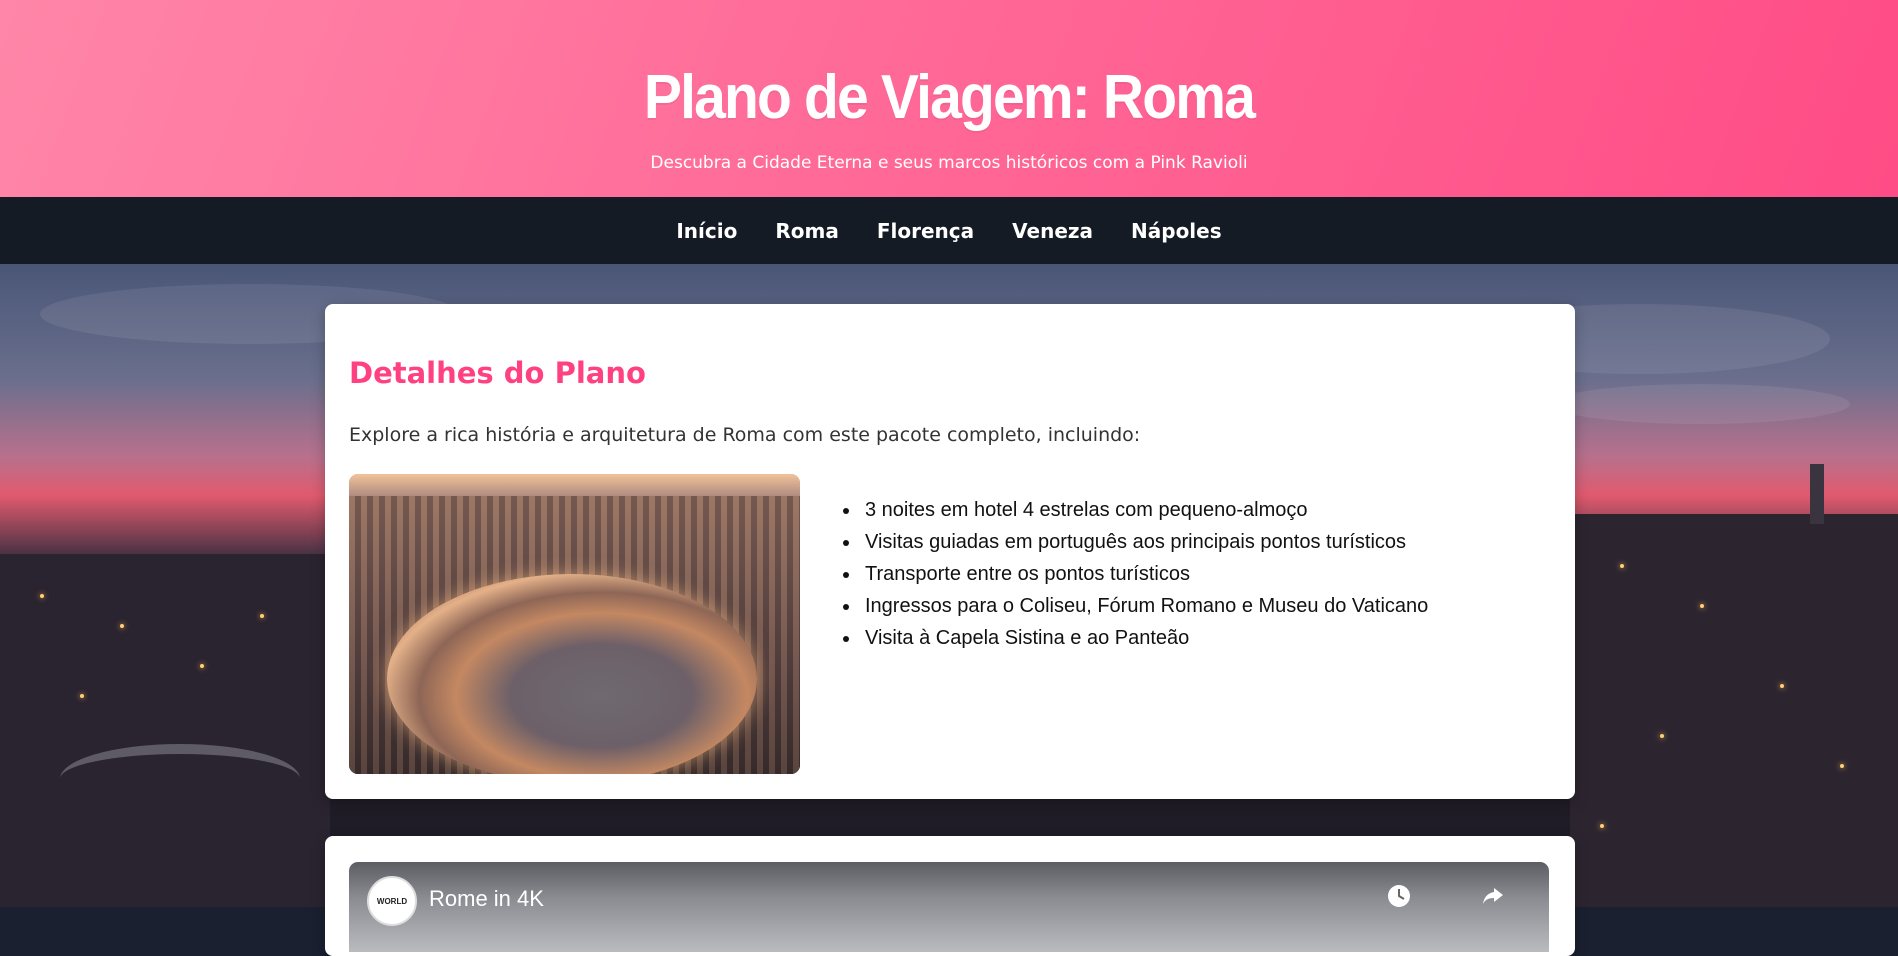 This screenshot has width=1898, height=956. I want to click on colosseum-image, so click(574, 624).